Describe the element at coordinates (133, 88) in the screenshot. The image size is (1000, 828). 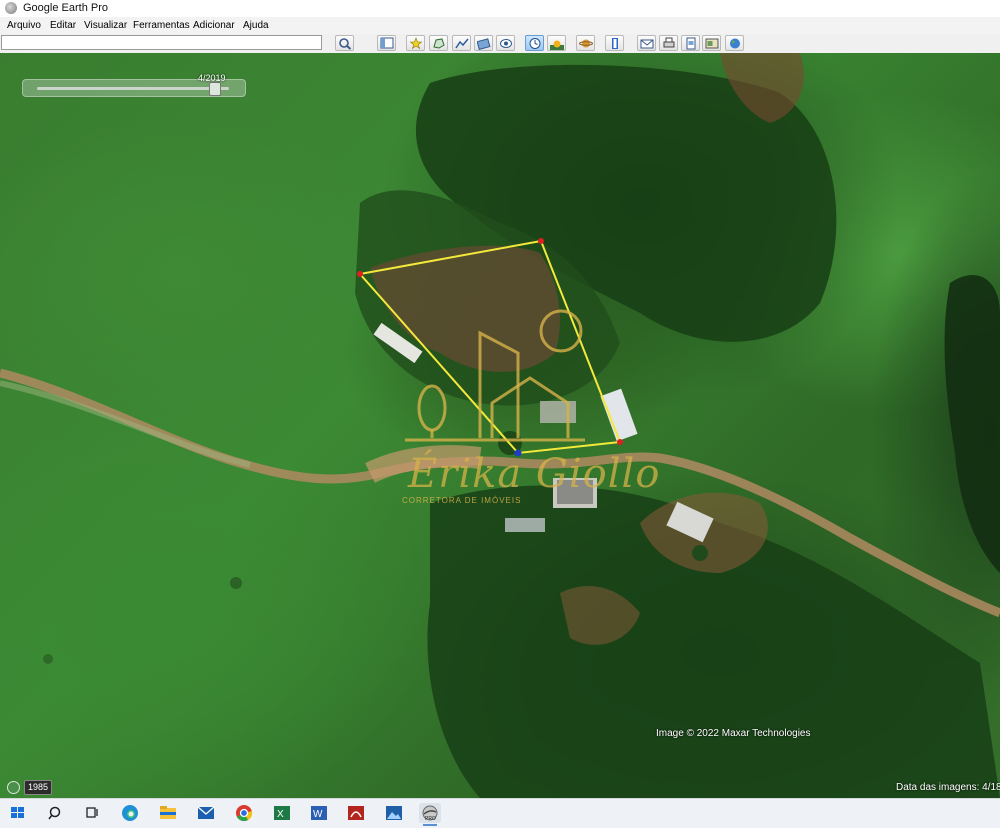
I see `time-slider-track` at that location.